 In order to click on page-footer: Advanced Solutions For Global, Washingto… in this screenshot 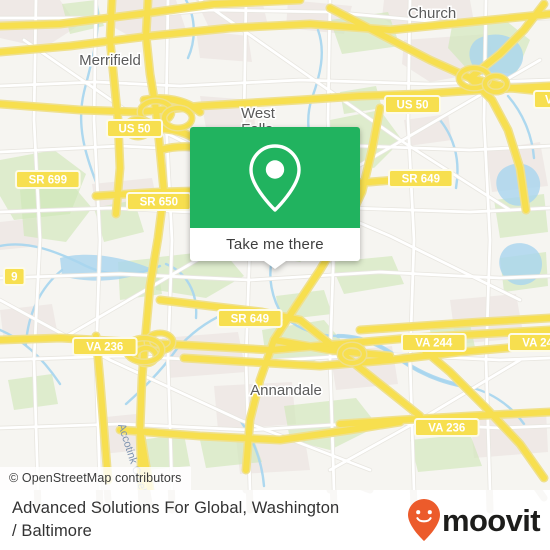, I will do `click(275, 520)`.